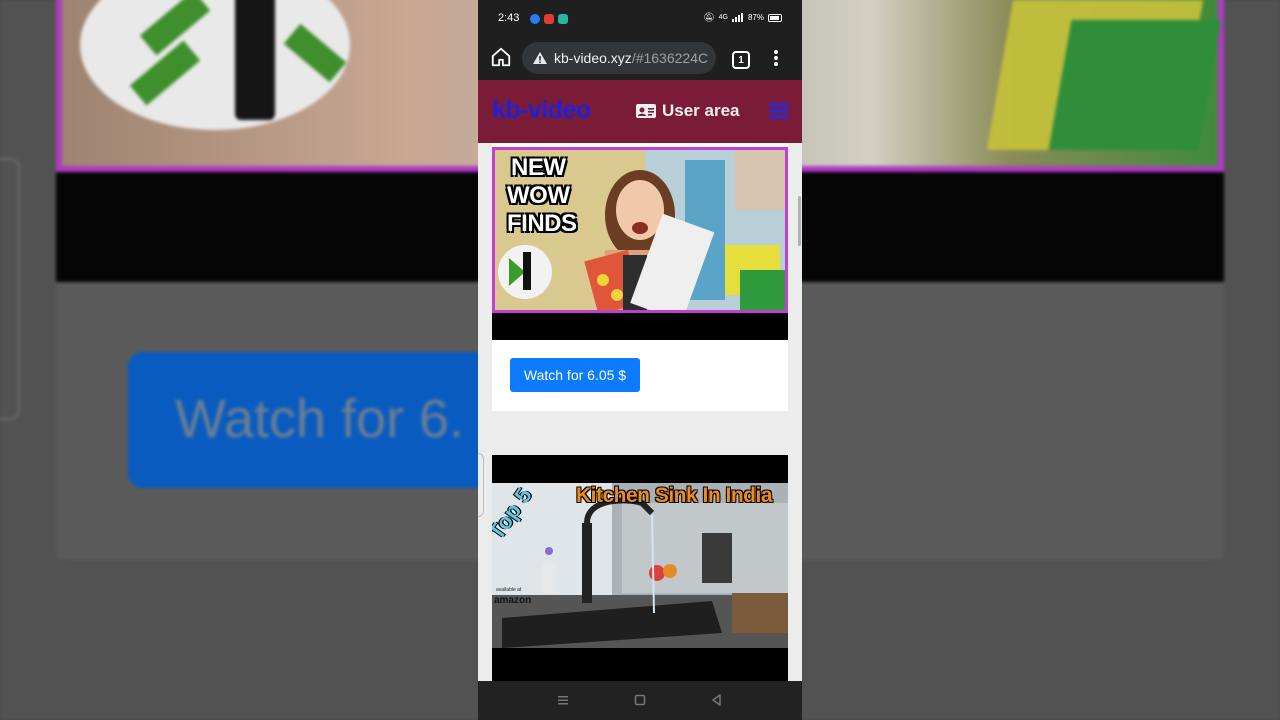 Image resolution: width=1280 pixels, height=720 pixels. Describe the element at coordinates (723, 17) in the screenshot. I see `network-label: 4G` at that location.